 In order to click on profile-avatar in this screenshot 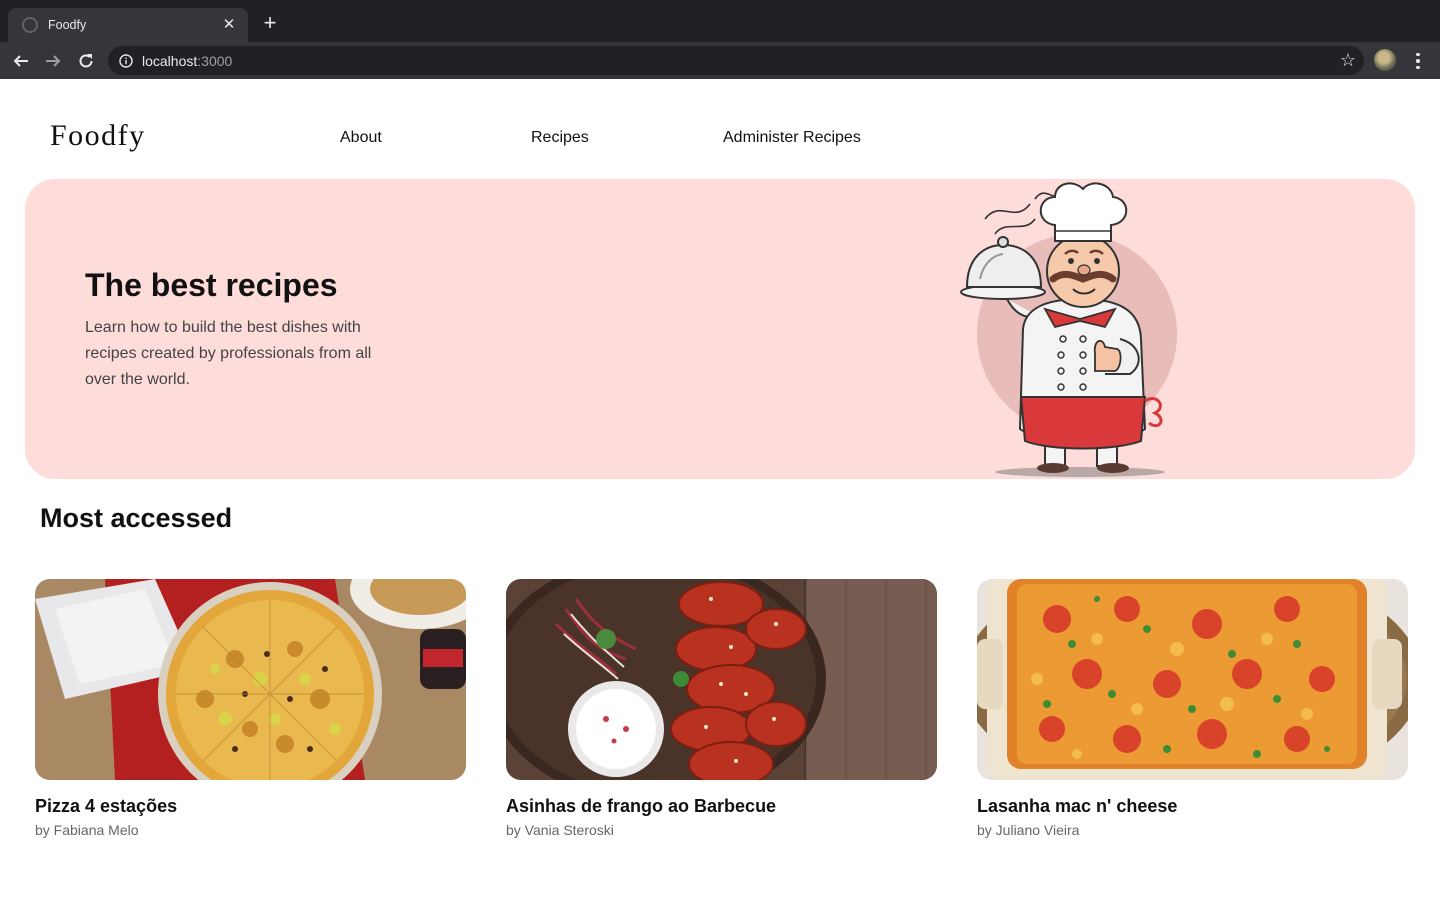, I will do `click(1385, 60)`.